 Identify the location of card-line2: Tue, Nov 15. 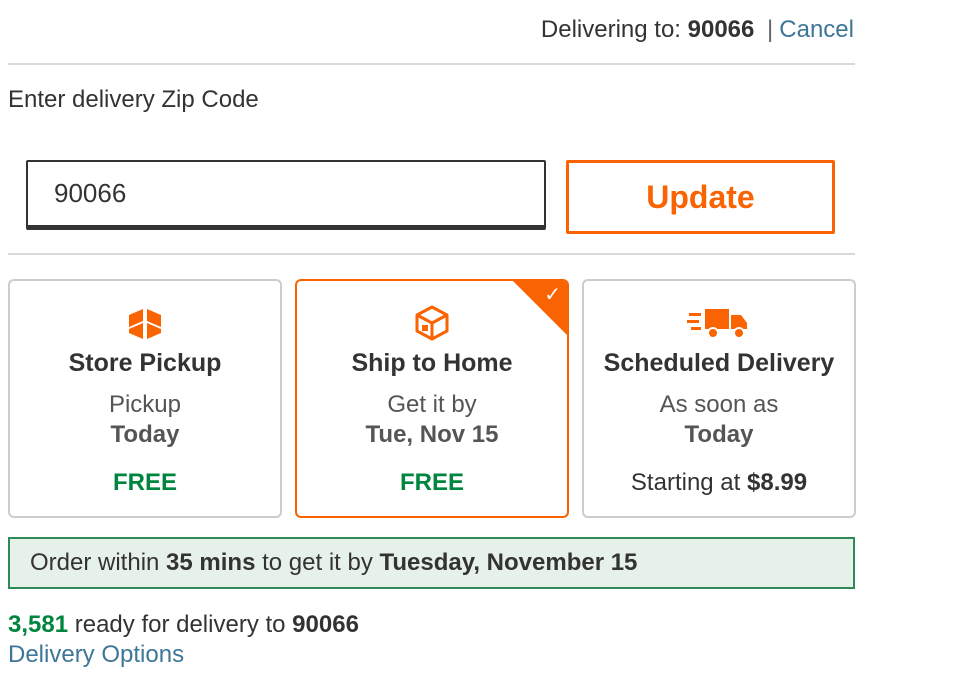
(432, 434).